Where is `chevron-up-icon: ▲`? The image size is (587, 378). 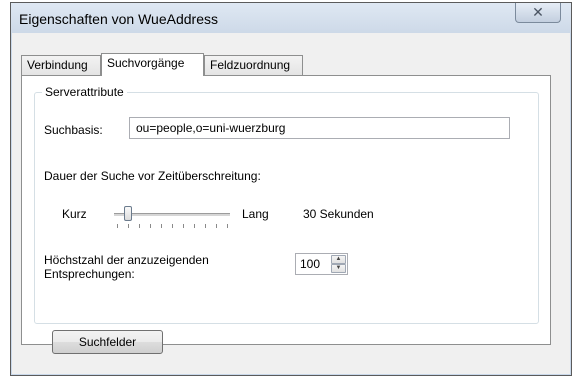
chevron-up-icon: ▲ is located at coordinates (338, 259).